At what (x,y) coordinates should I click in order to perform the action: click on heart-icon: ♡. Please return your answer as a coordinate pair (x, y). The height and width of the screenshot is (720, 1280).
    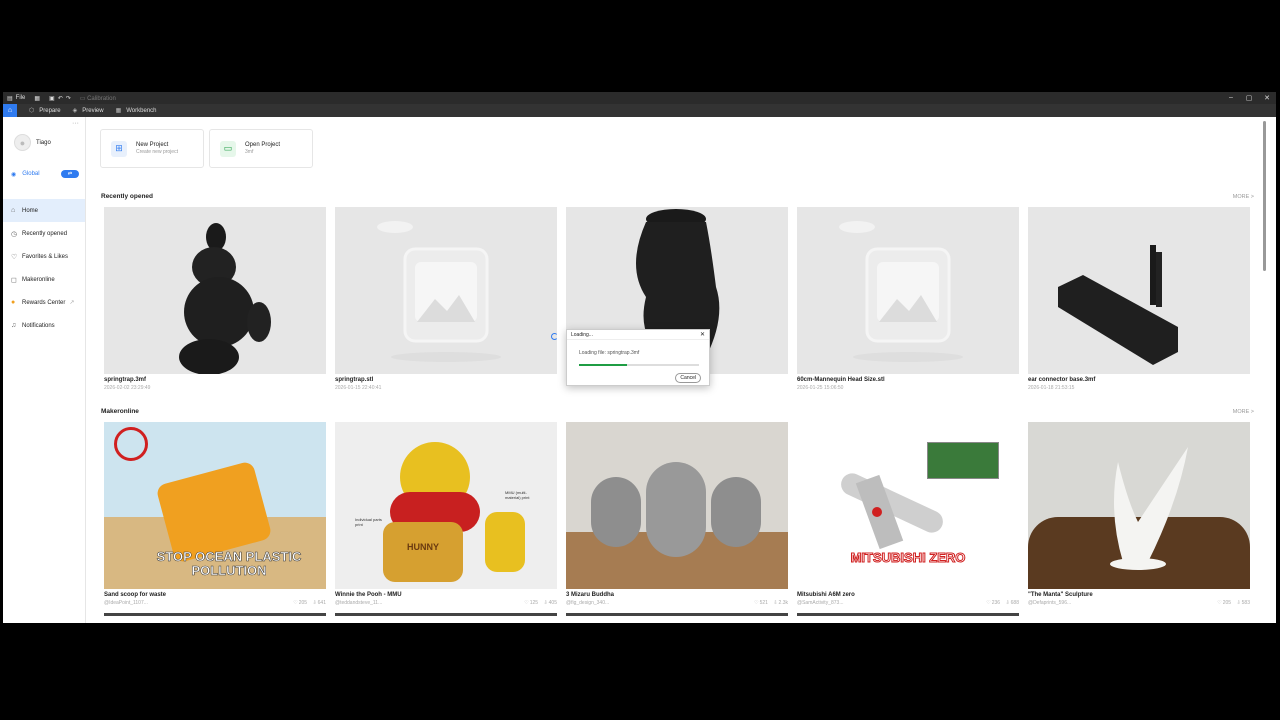
    Looking at the image, I should click on (14, 257).